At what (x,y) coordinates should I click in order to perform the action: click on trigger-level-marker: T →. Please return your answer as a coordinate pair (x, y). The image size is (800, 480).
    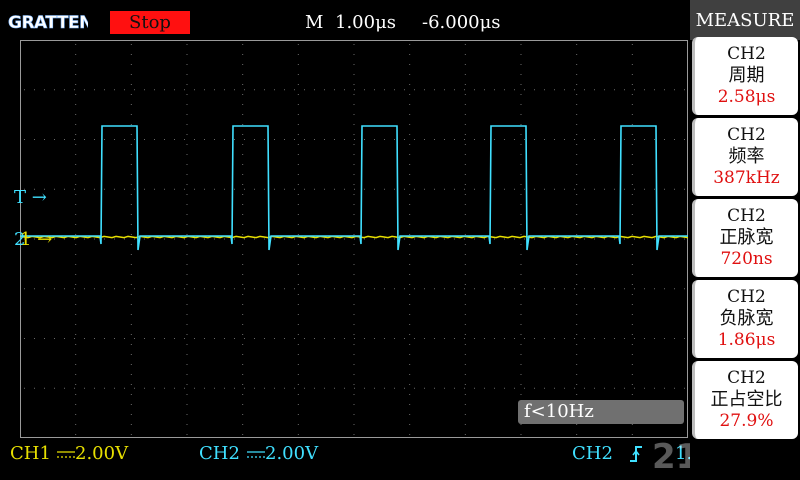
    Looking at the image, I should click on (30, 198).